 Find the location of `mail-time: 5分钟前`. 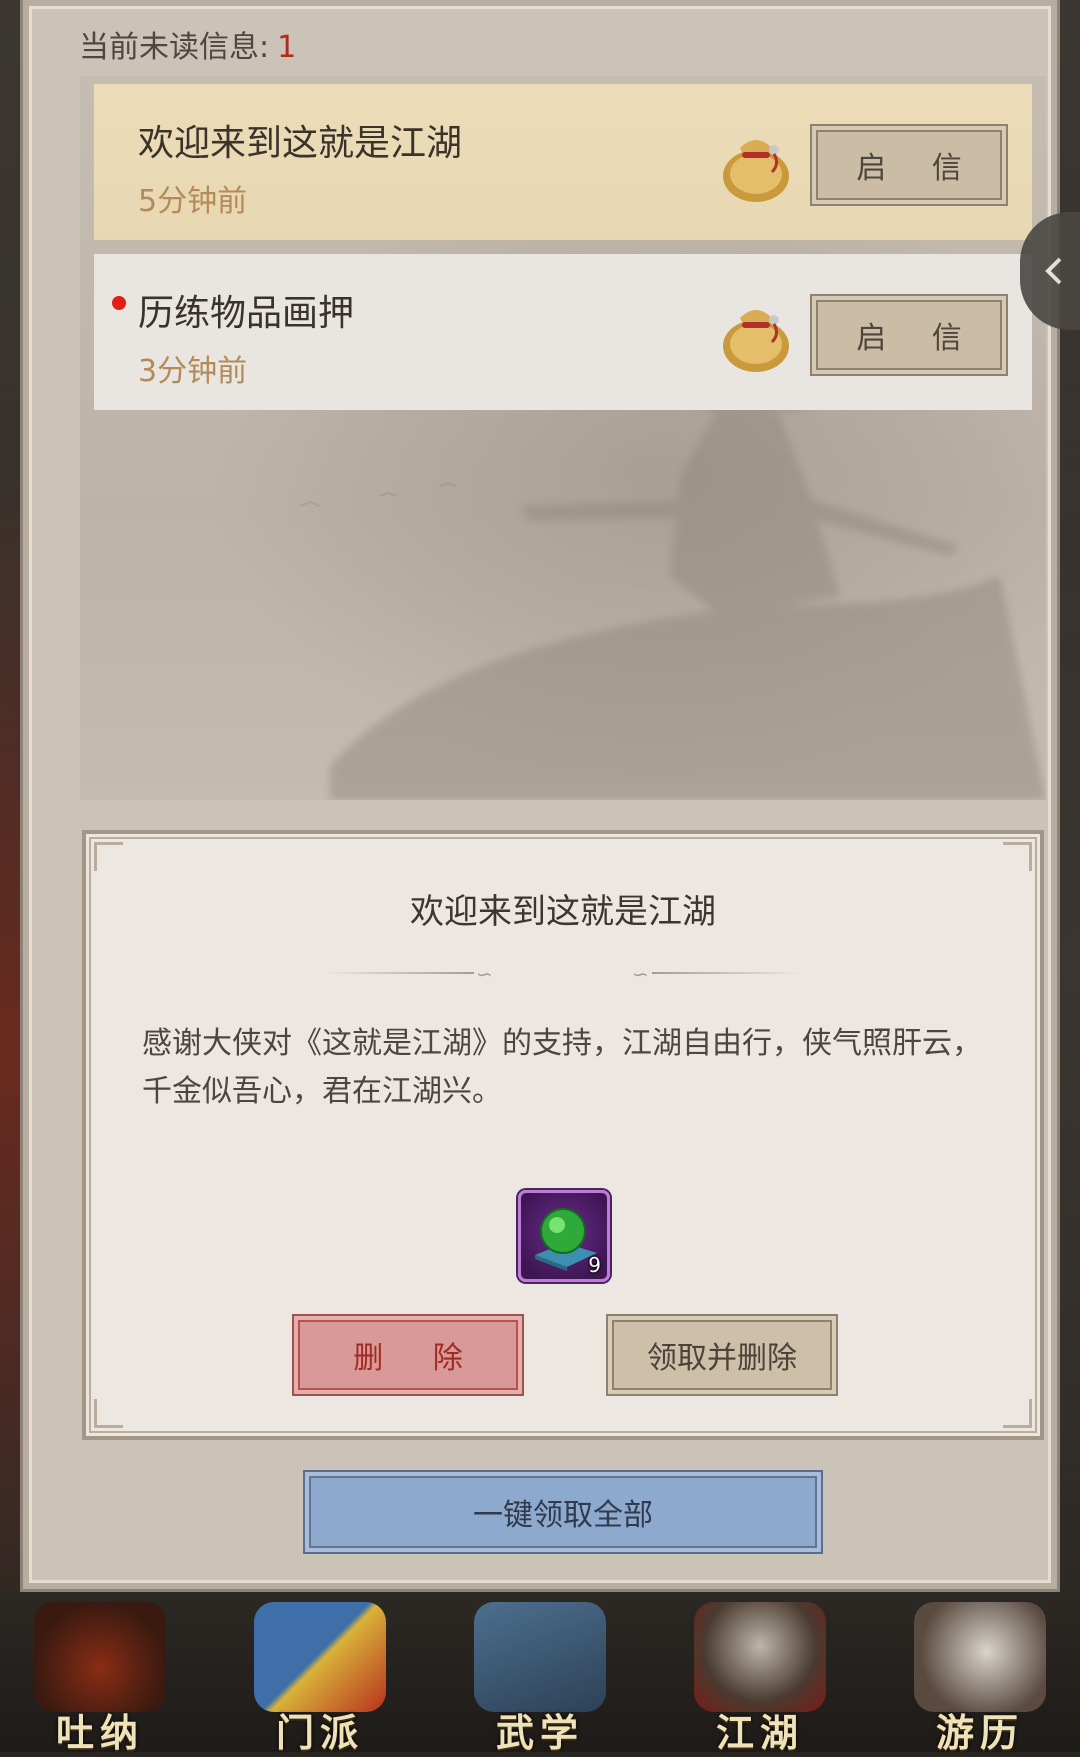

mail-time: 5分钟前 is located at coordinates (193, 201).